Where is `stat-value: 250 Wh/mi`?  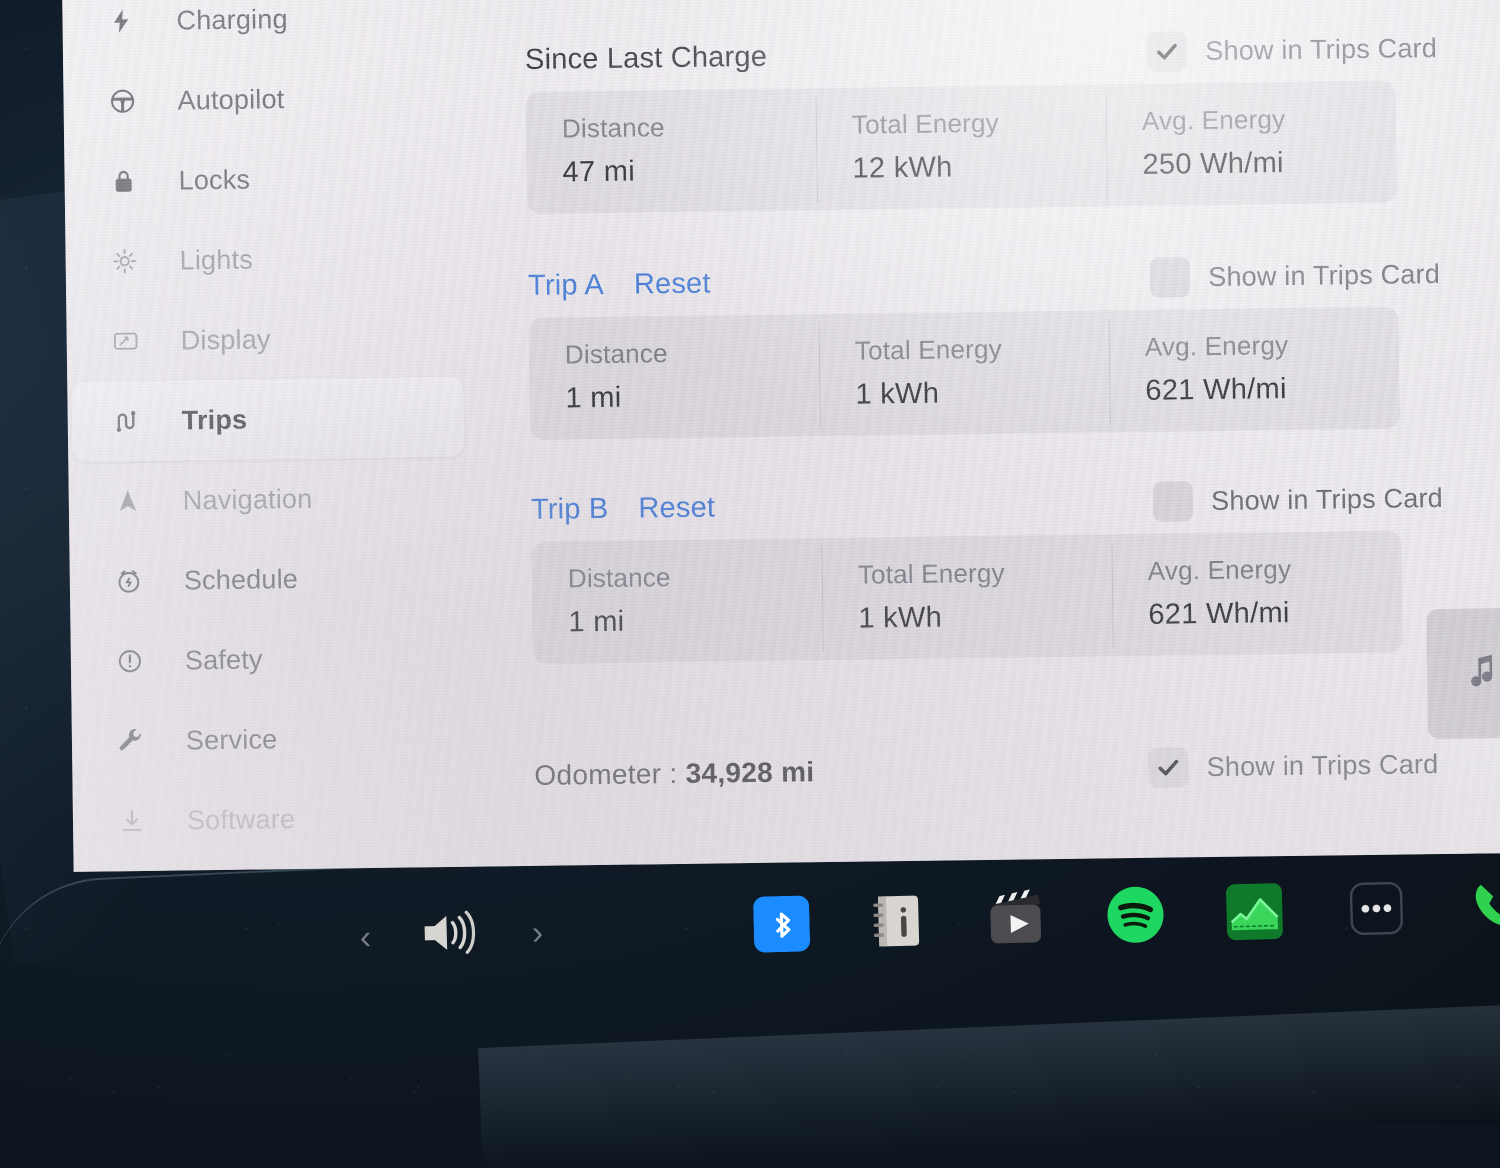 stat-value: 250 Wh/mi is located at coordinates (1213, 164).